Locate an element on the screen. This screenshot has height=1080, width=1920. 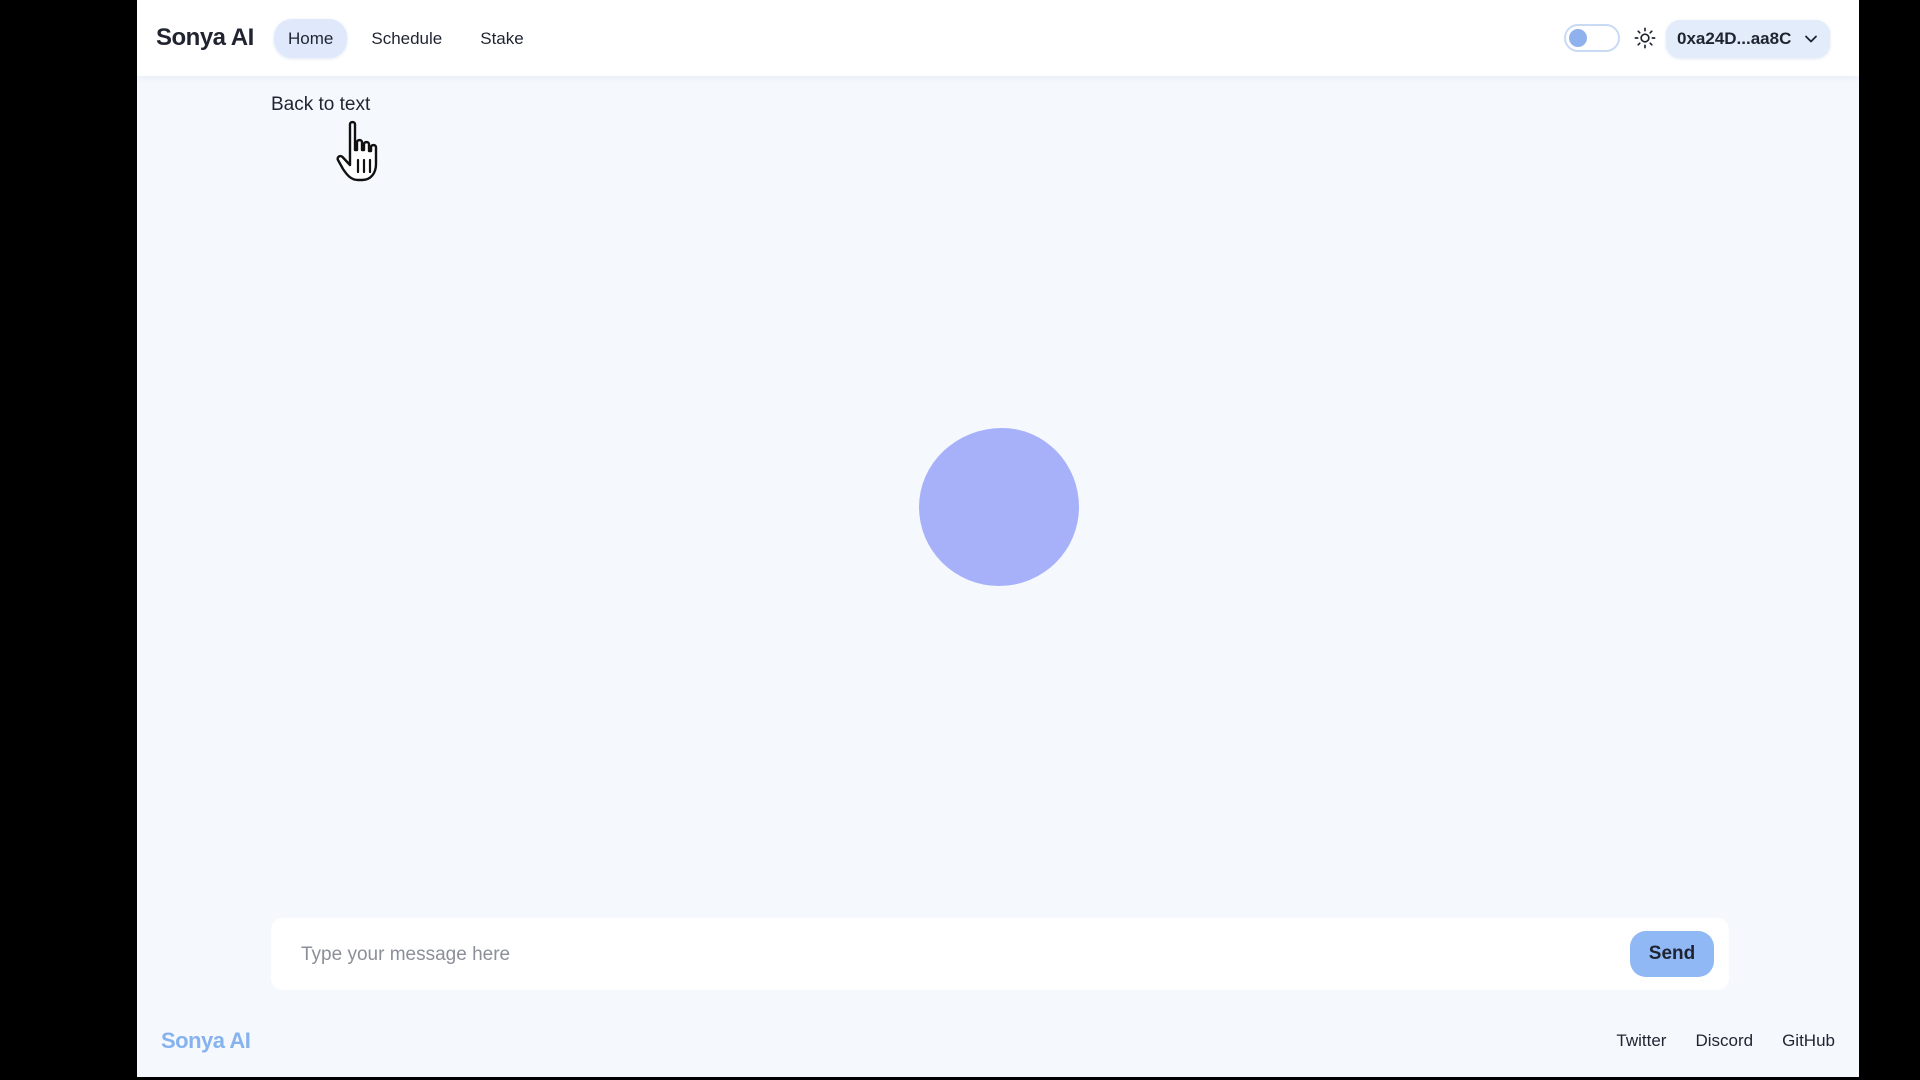
footer-link-discord: Discord is located at coordinates (1724, 1041).